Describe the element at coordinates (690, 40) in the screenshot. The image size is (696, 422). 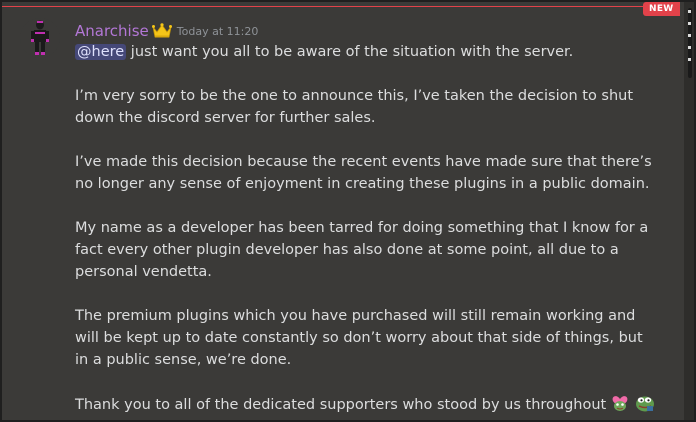
I see `scrollbar-dots` at that location.